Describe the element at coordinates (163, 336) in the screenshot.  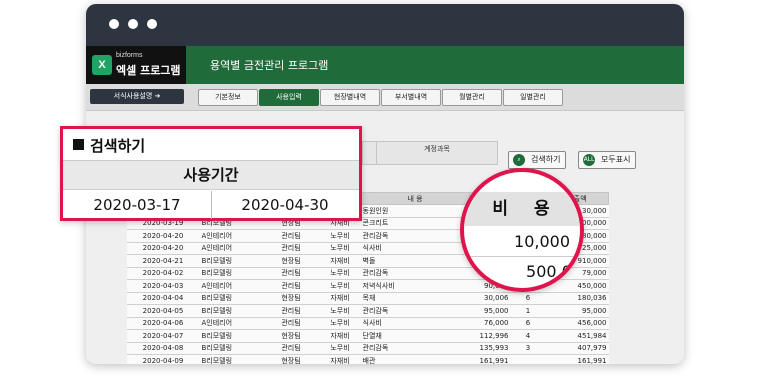
I see `table-cell: 2020-04-07` at that location.